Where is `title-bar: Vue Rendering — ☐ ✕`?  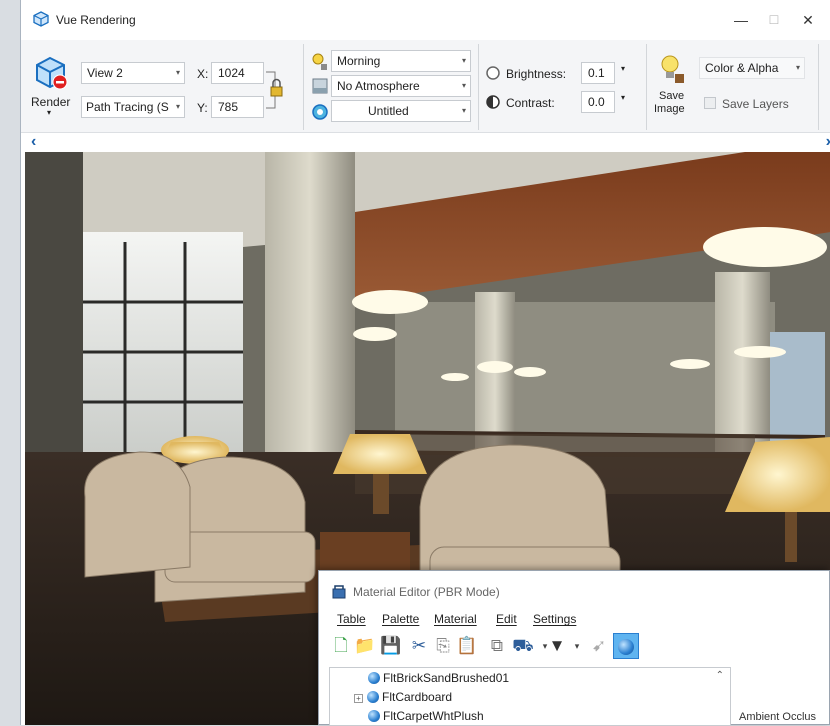
title-bar: Vue Rendering — ☐ ✕ is located at coordinates (425, 20).